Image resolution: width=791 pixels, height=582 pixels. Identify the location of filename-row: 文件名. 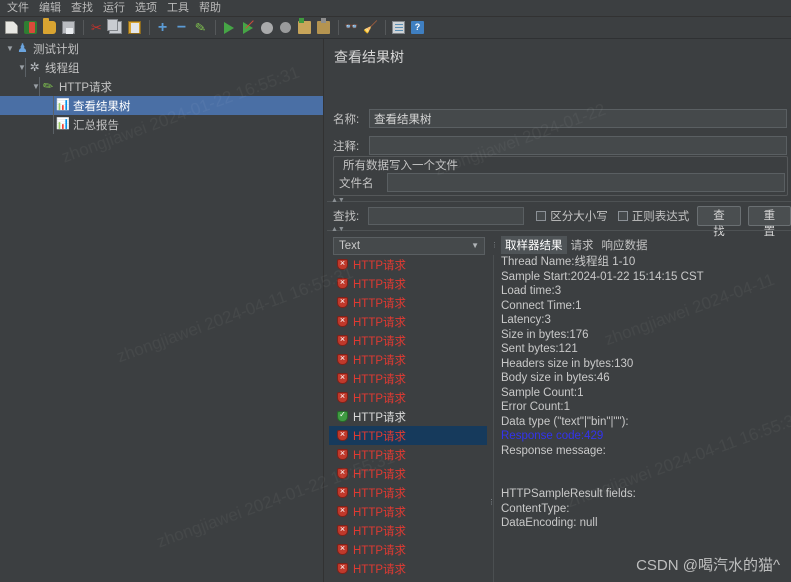
(562, 182).